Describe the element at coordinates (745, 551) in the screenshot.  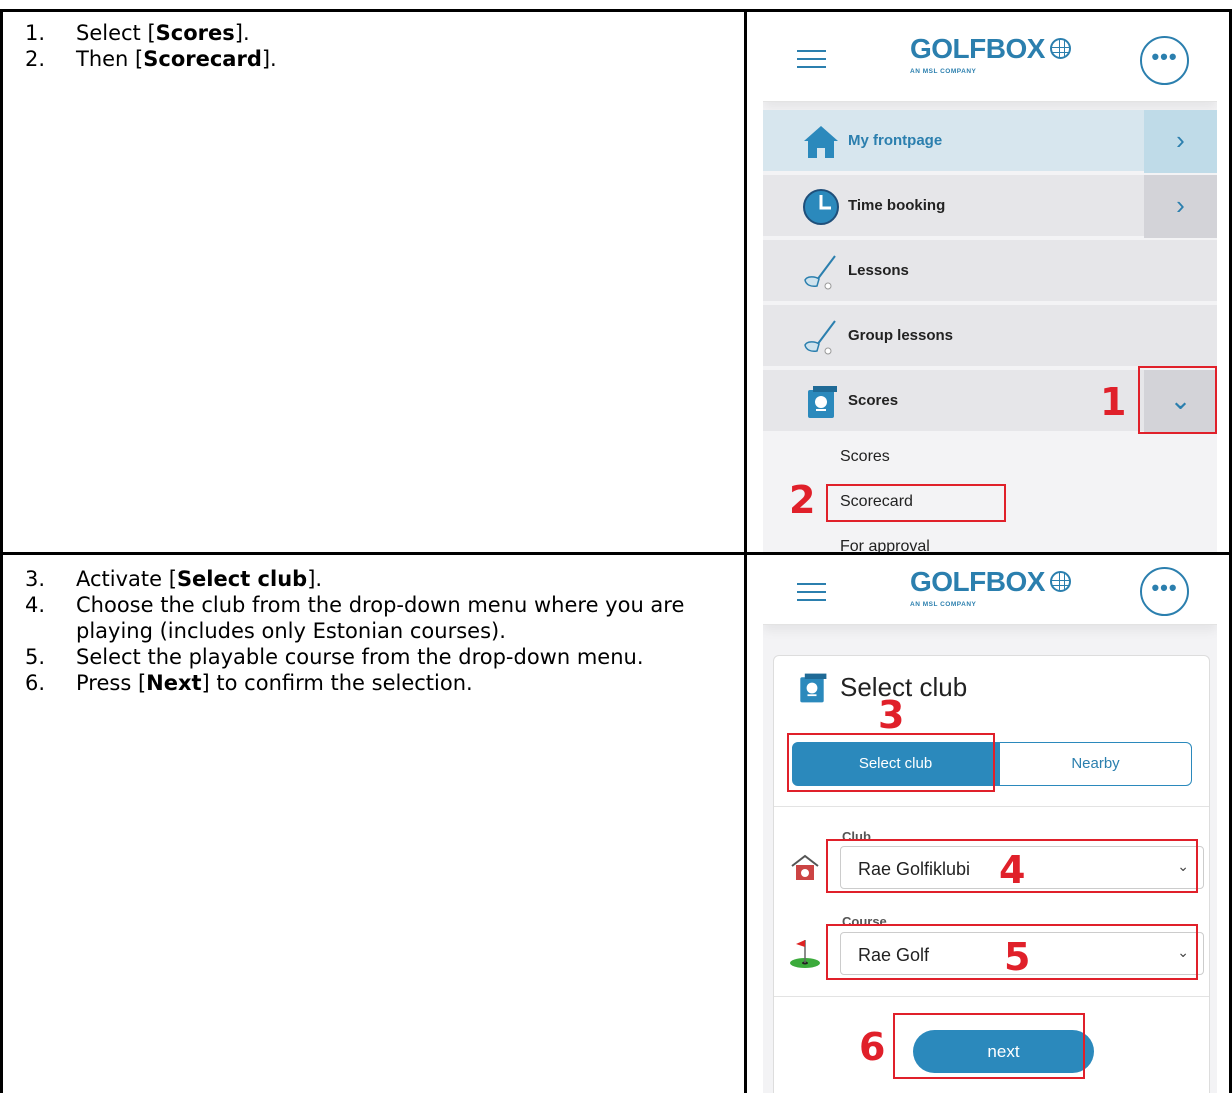
I see `table-border-divider` at that location.